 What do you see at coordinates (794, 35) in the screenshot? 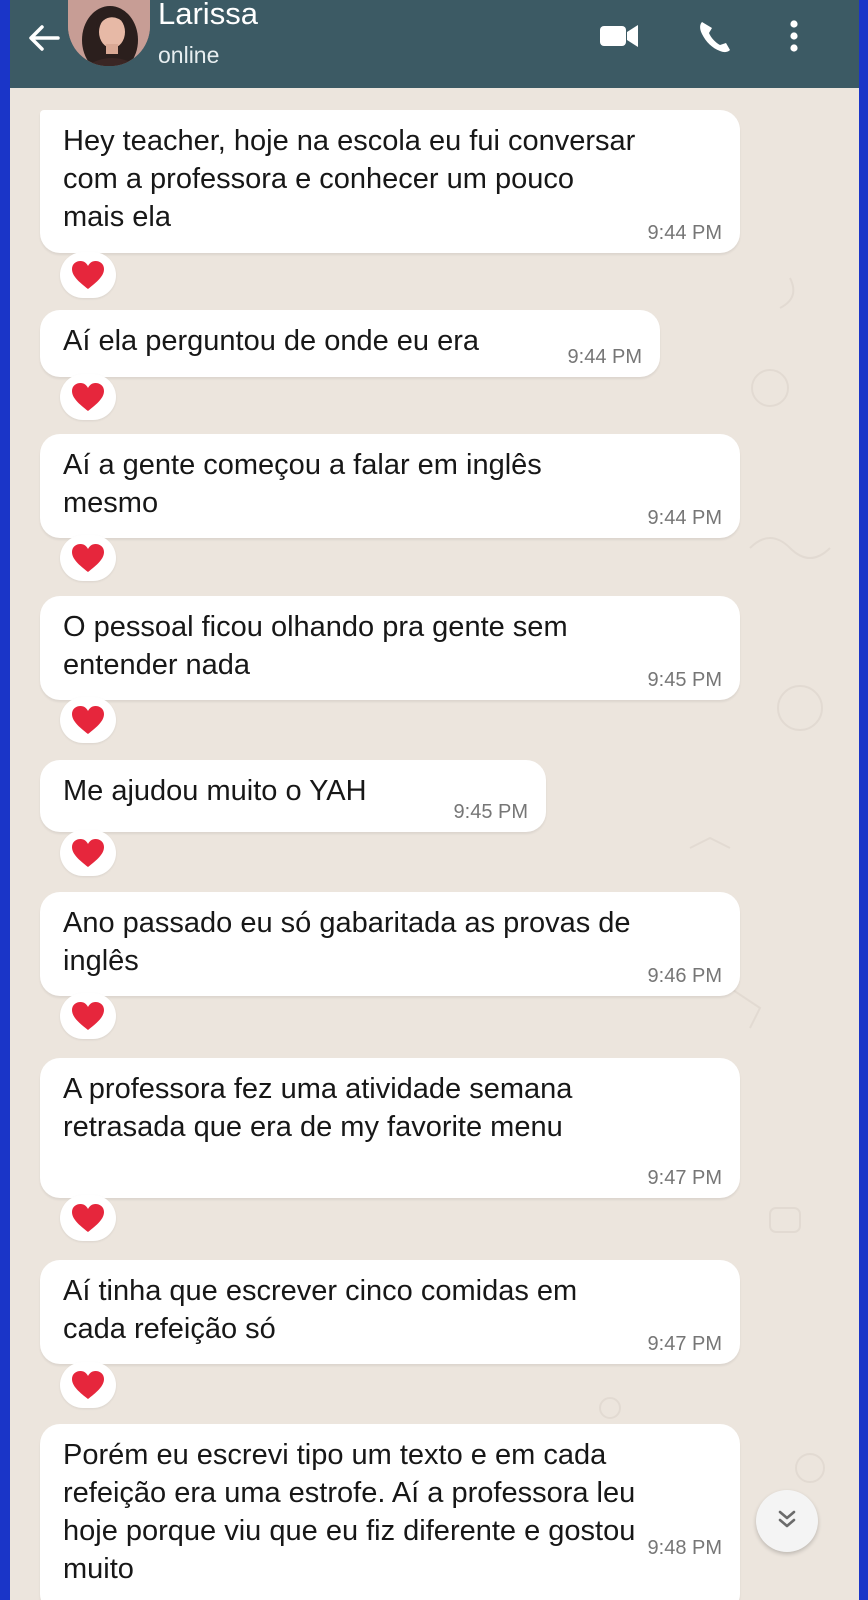
I see `more-options-icon` at bounding box center [794, 35].